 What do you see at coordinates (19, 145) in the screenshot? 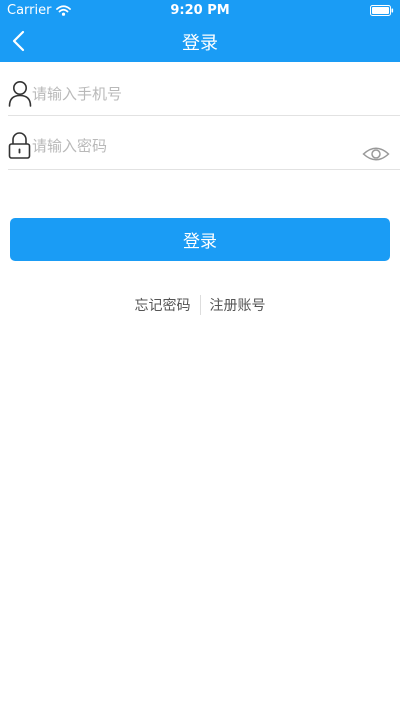
I see `lock-icon` at bounding box center [19, 145].